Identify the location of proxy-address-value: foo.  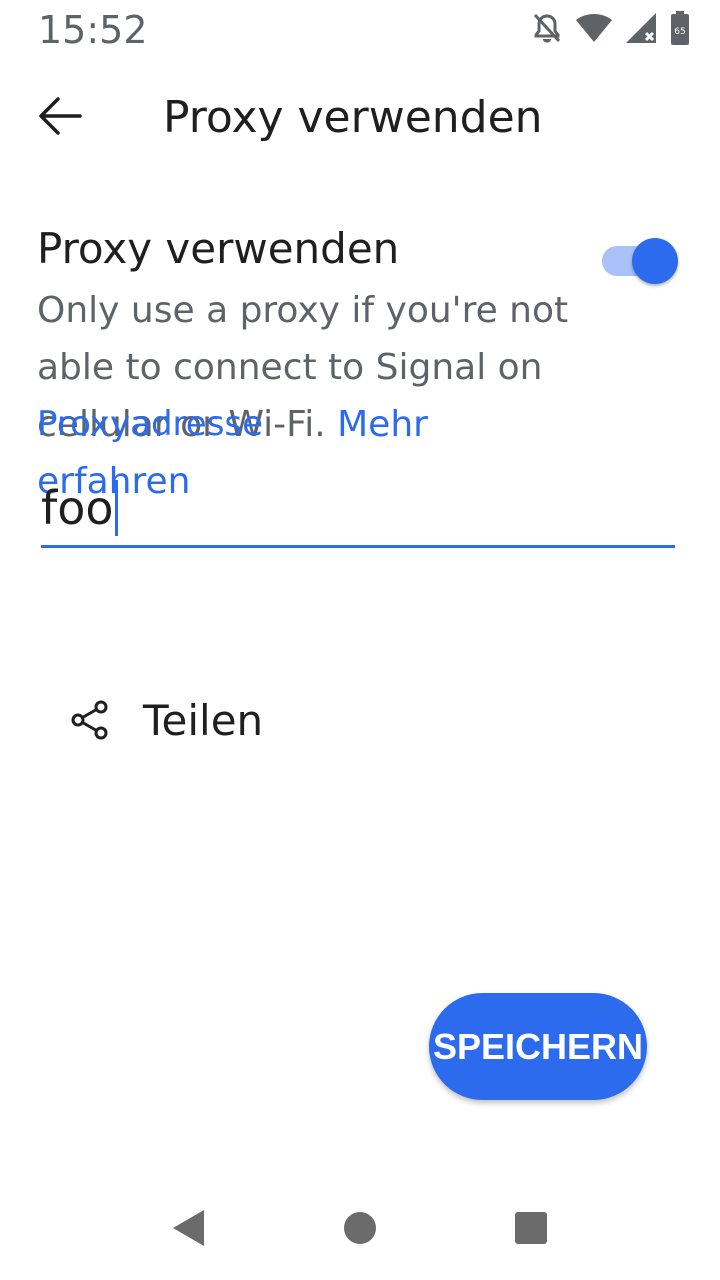
(77, 508).